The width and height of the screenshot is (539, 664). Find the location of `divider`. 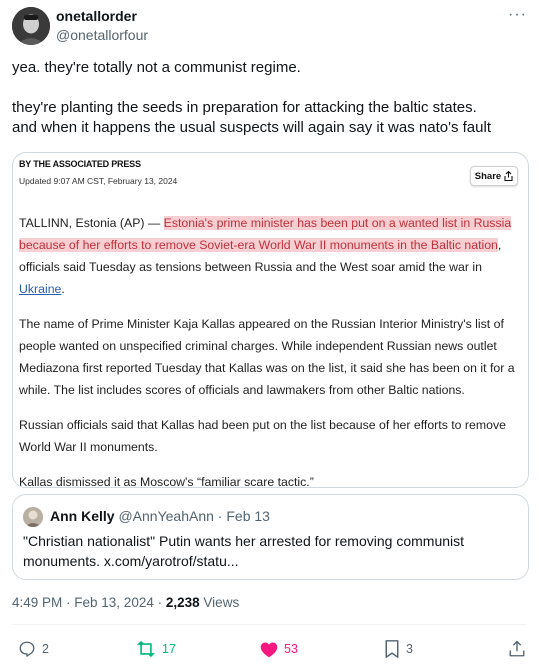

divider is located at coordinates (269, 624).